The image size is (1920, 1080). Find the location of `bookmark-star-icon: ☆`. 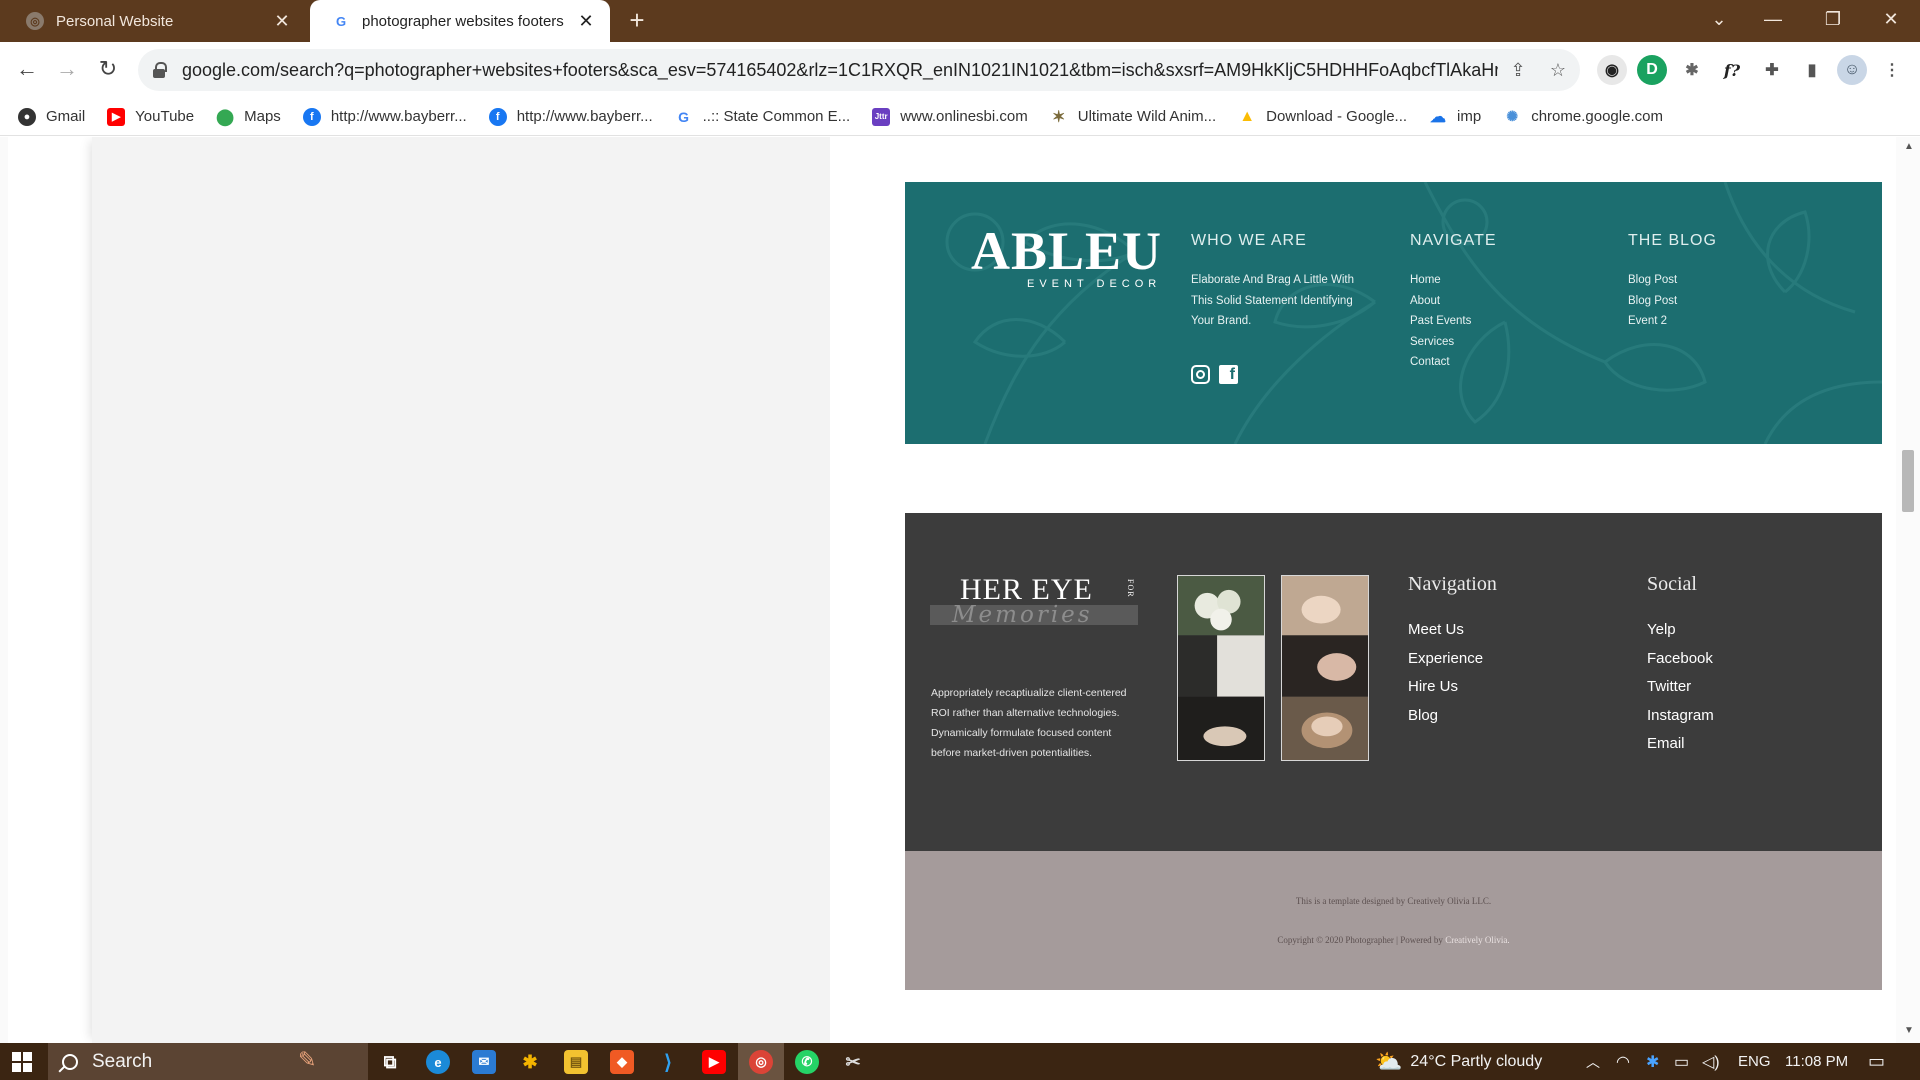

bookmark-star-icon: ☆ is located at coordinates (1558, 70).